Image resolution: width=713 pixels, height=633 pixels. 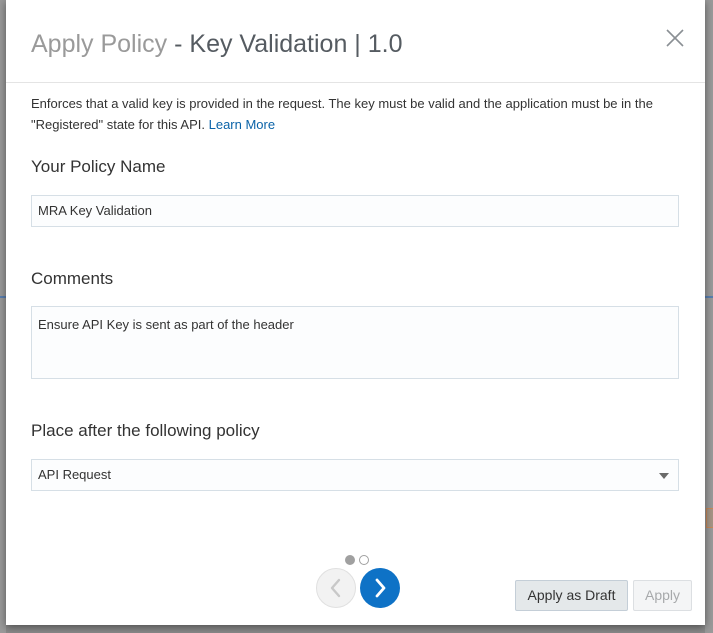 I want to click on chevron-left-icon, so click(x=335, y=588).